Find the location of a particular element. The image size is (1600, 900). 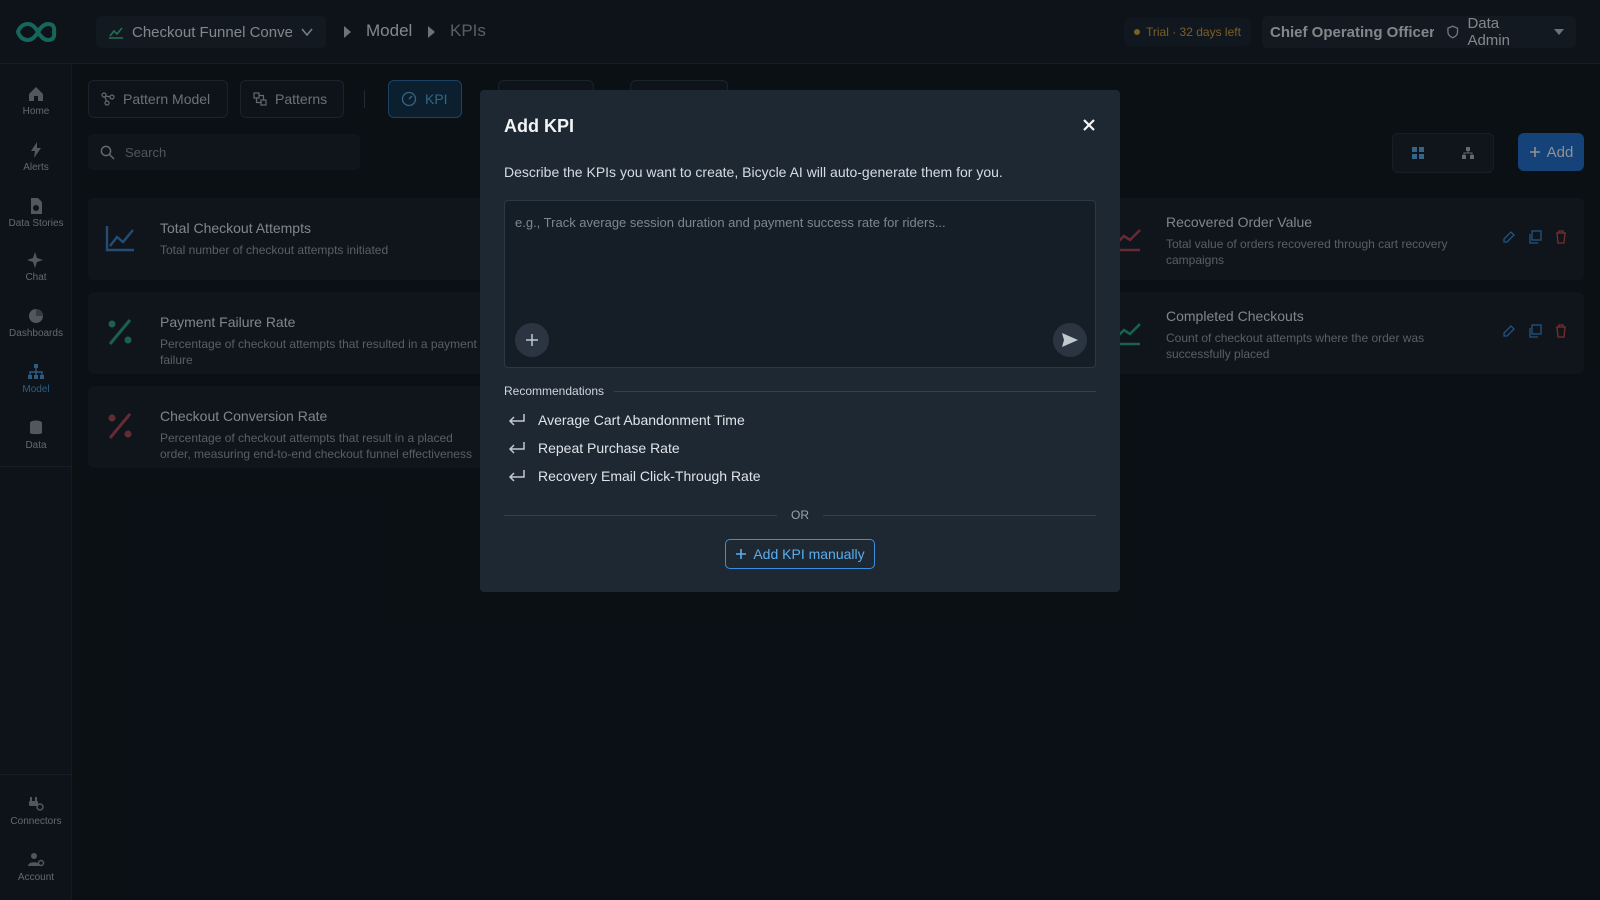

recommendations-label: Recommendations is located at coordinates (554, 391).